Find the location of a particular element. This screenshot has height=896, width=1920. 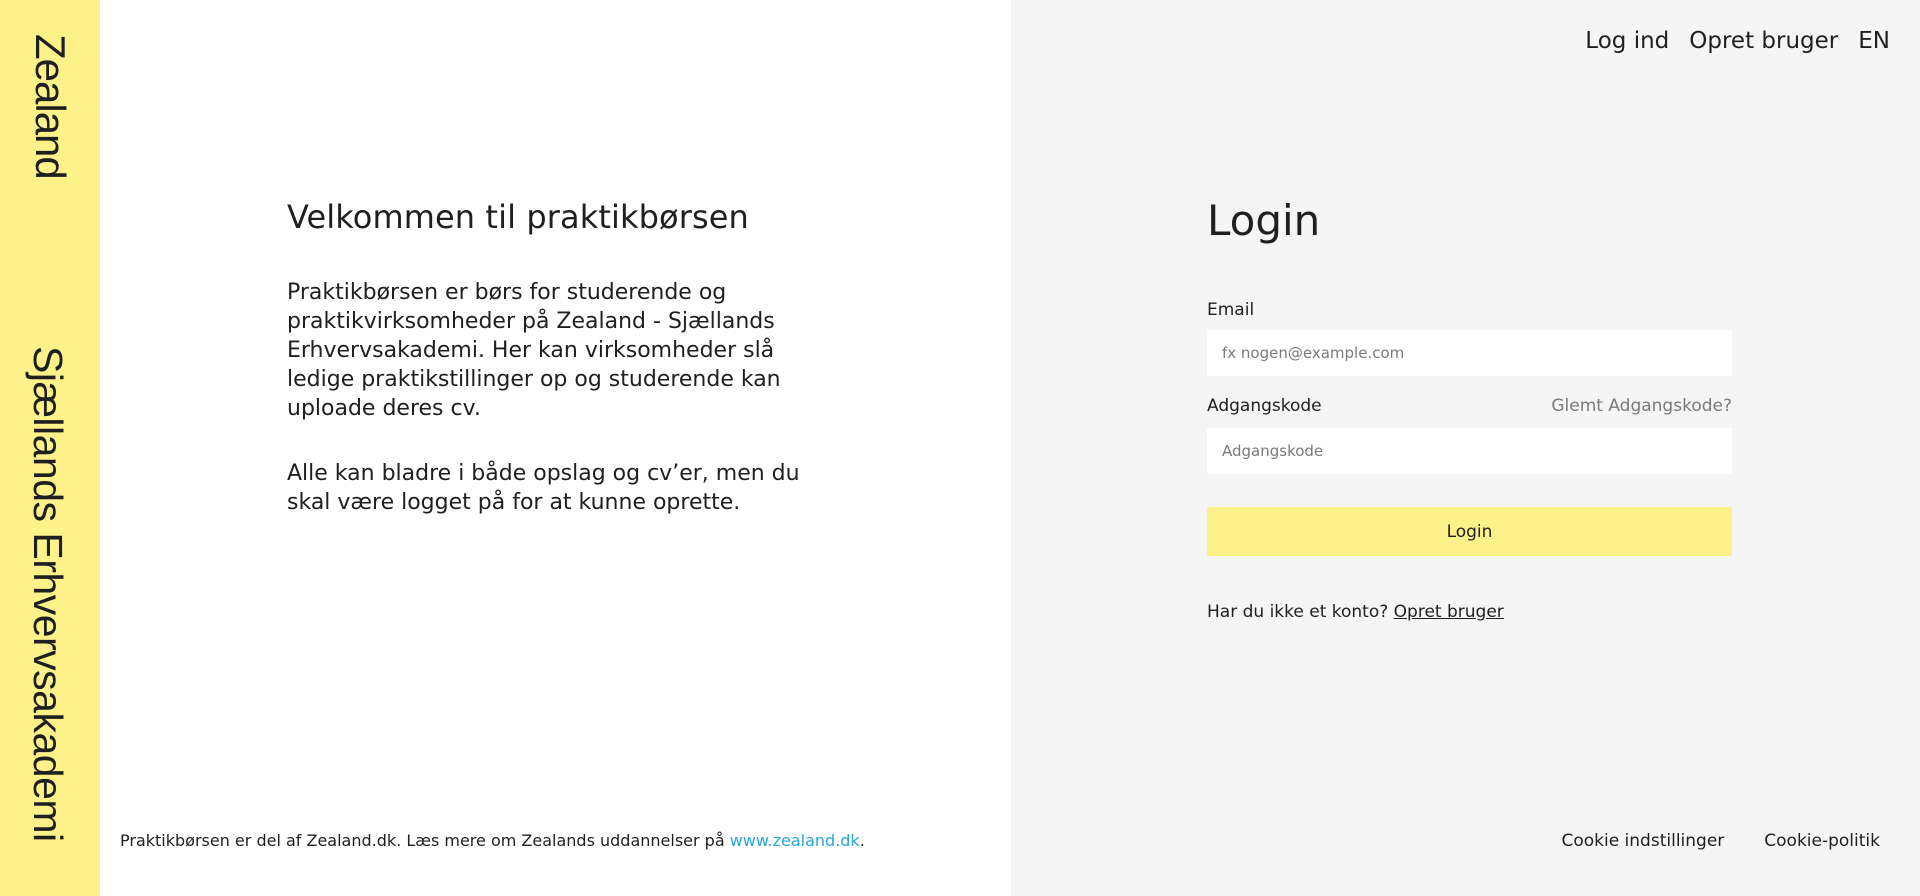

login-button: Login is located at coordinates (1469, 531).